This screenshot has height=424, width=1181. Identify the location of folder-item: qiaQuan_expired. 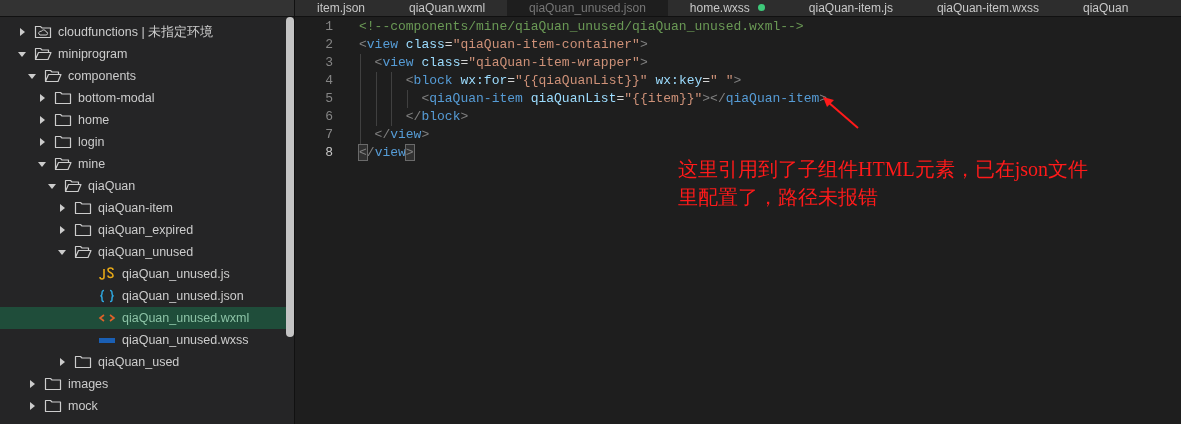
(143, 230).